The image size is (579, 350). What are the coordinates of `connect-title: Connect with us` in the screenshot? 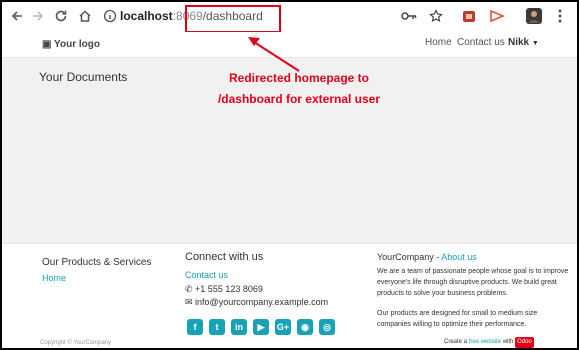 It's located at (224, 257).